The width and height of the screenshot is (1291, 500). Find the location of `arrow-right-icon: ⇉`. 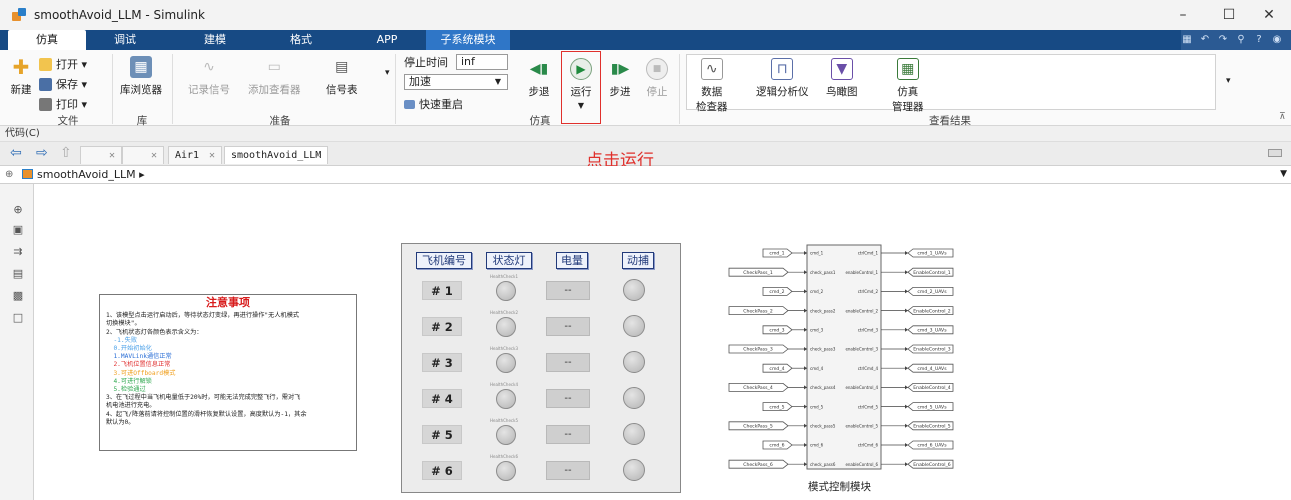

arrow-right-icon: ⇉ is located at coordinates (18, 252).